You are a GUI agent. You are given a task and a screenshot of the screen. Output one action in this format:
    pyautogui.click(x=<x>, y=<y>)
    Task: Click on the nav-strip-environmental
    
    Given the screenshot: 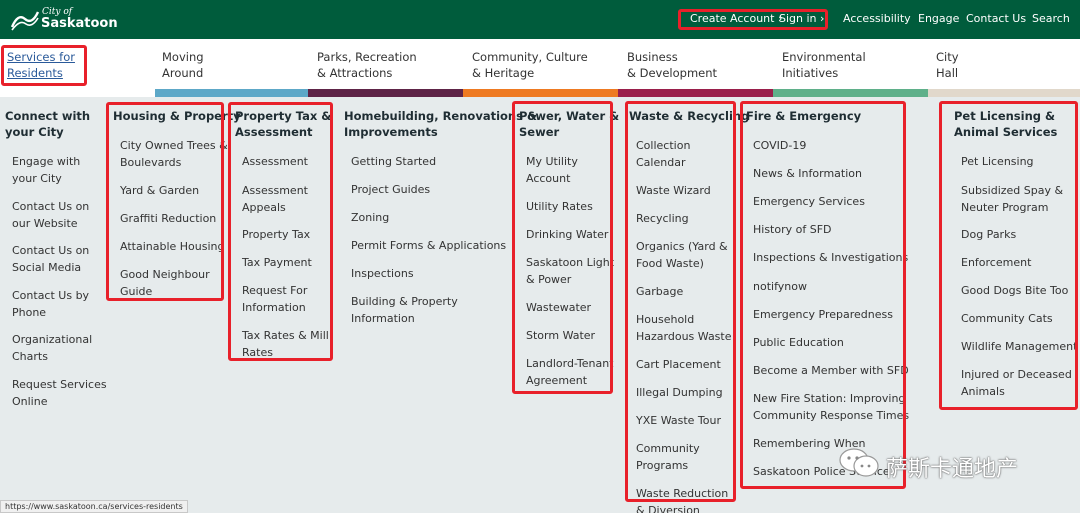 What is the action you would take?
    pyautogui.click(x=850, y=93)
    